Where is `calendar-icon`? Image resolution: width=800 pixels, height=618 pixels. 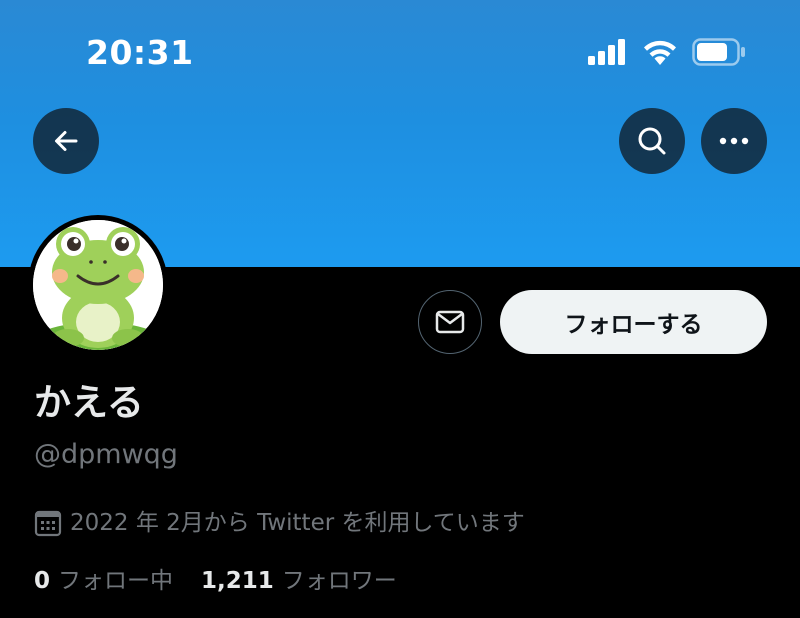 calendar-icon is located at coordinates (48, 523).